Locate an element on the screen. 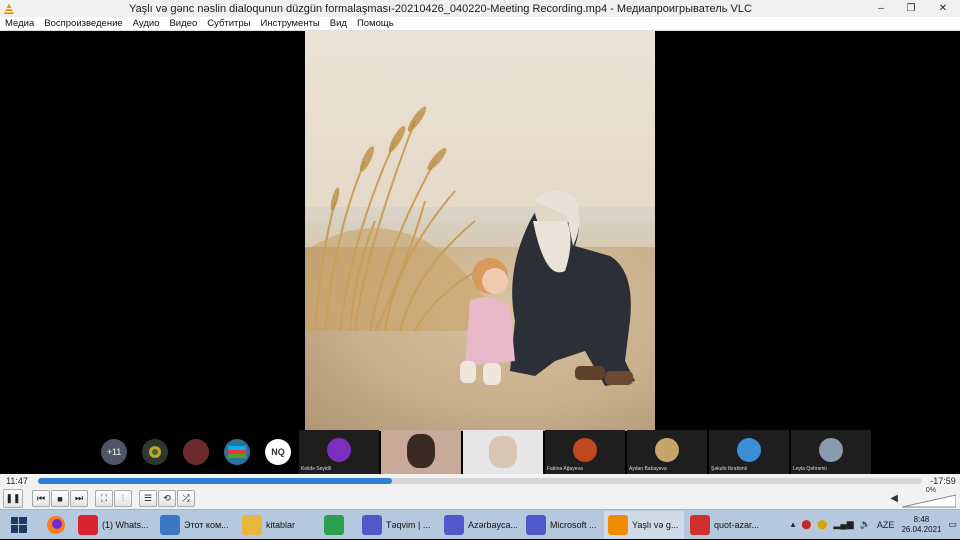 This screenshot has width=960, height=540. computer-icon is located at coordinates (170, 524).